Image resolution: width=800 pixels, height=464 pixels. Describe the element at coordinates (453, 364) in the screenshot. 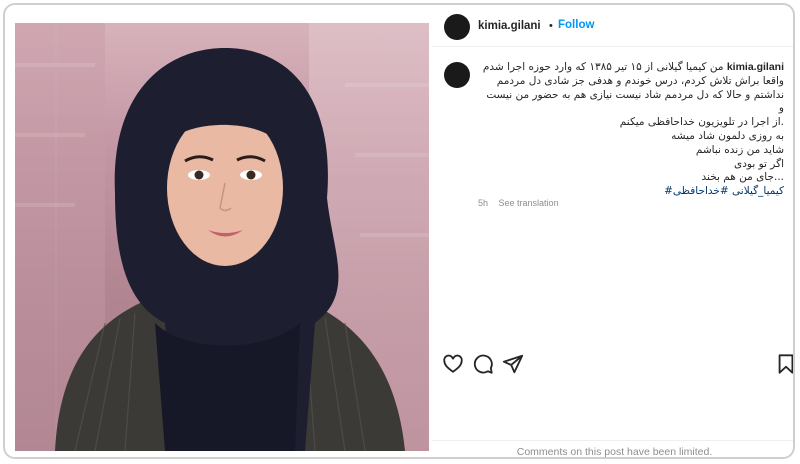

I see `heart-icon` at that location.